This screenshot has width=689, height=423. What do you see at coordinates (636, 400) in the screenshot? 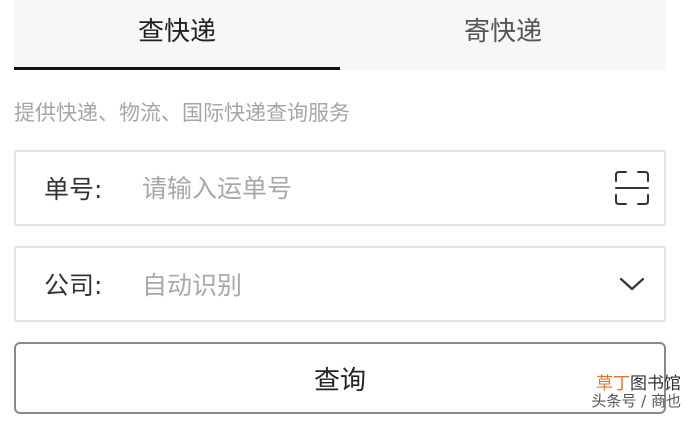
I see `watermark-subtitle: 头条号 / 商也` at bounding box center [636, 400].